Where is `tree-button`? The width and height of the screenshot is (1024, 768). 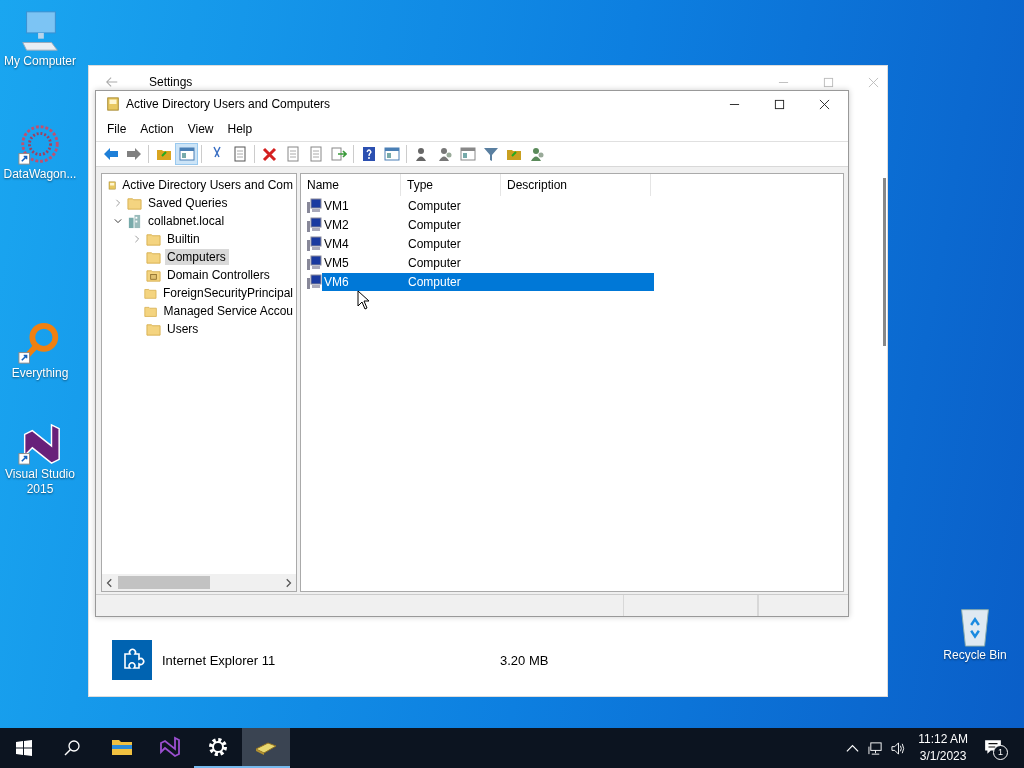
tree-button is located at coordinates (186, 154).